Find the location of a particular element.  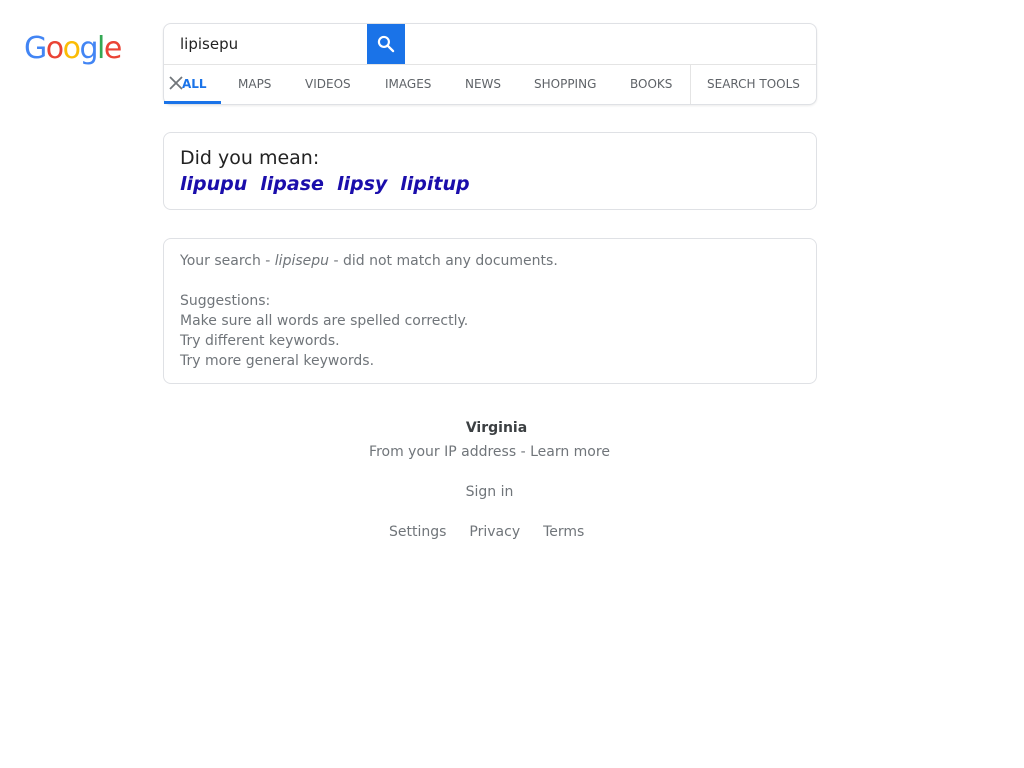

privacy-link: Privacy is located at coordinates (494, 532).